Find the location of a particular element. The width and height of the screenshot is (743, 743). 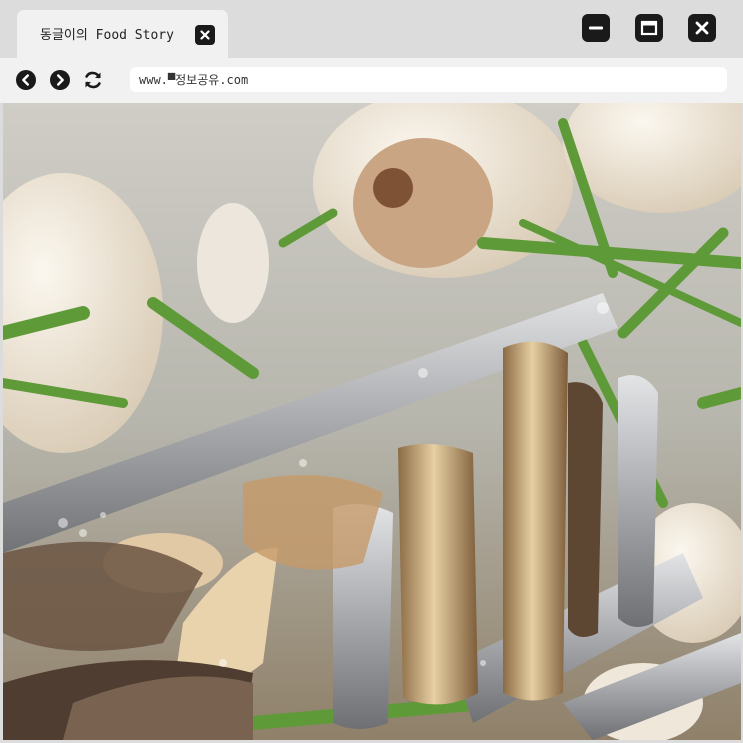

maximize-button is located at coordinates (649, 28).